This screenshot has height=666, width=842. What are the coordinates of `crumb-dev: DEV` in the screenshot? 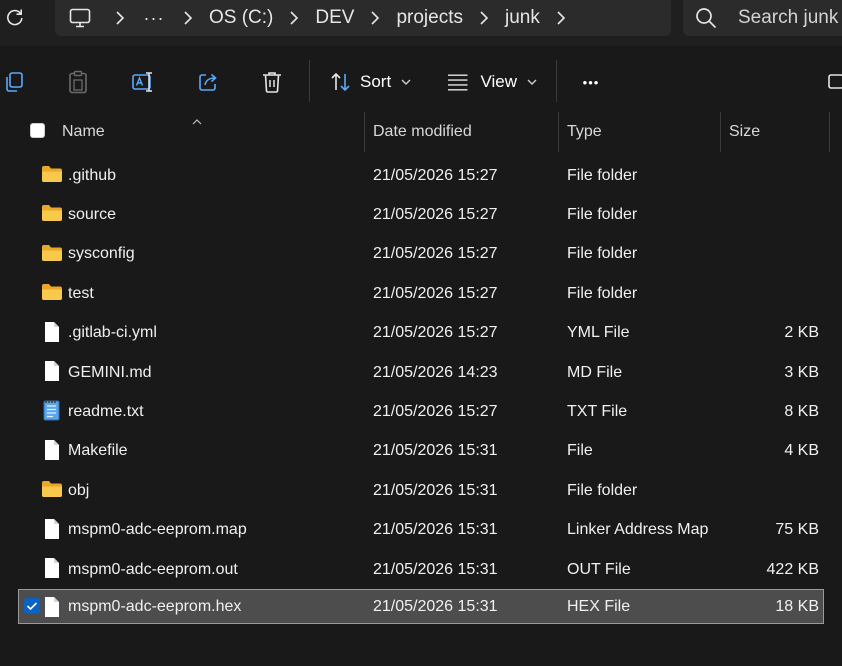 It's located at (334, 18).